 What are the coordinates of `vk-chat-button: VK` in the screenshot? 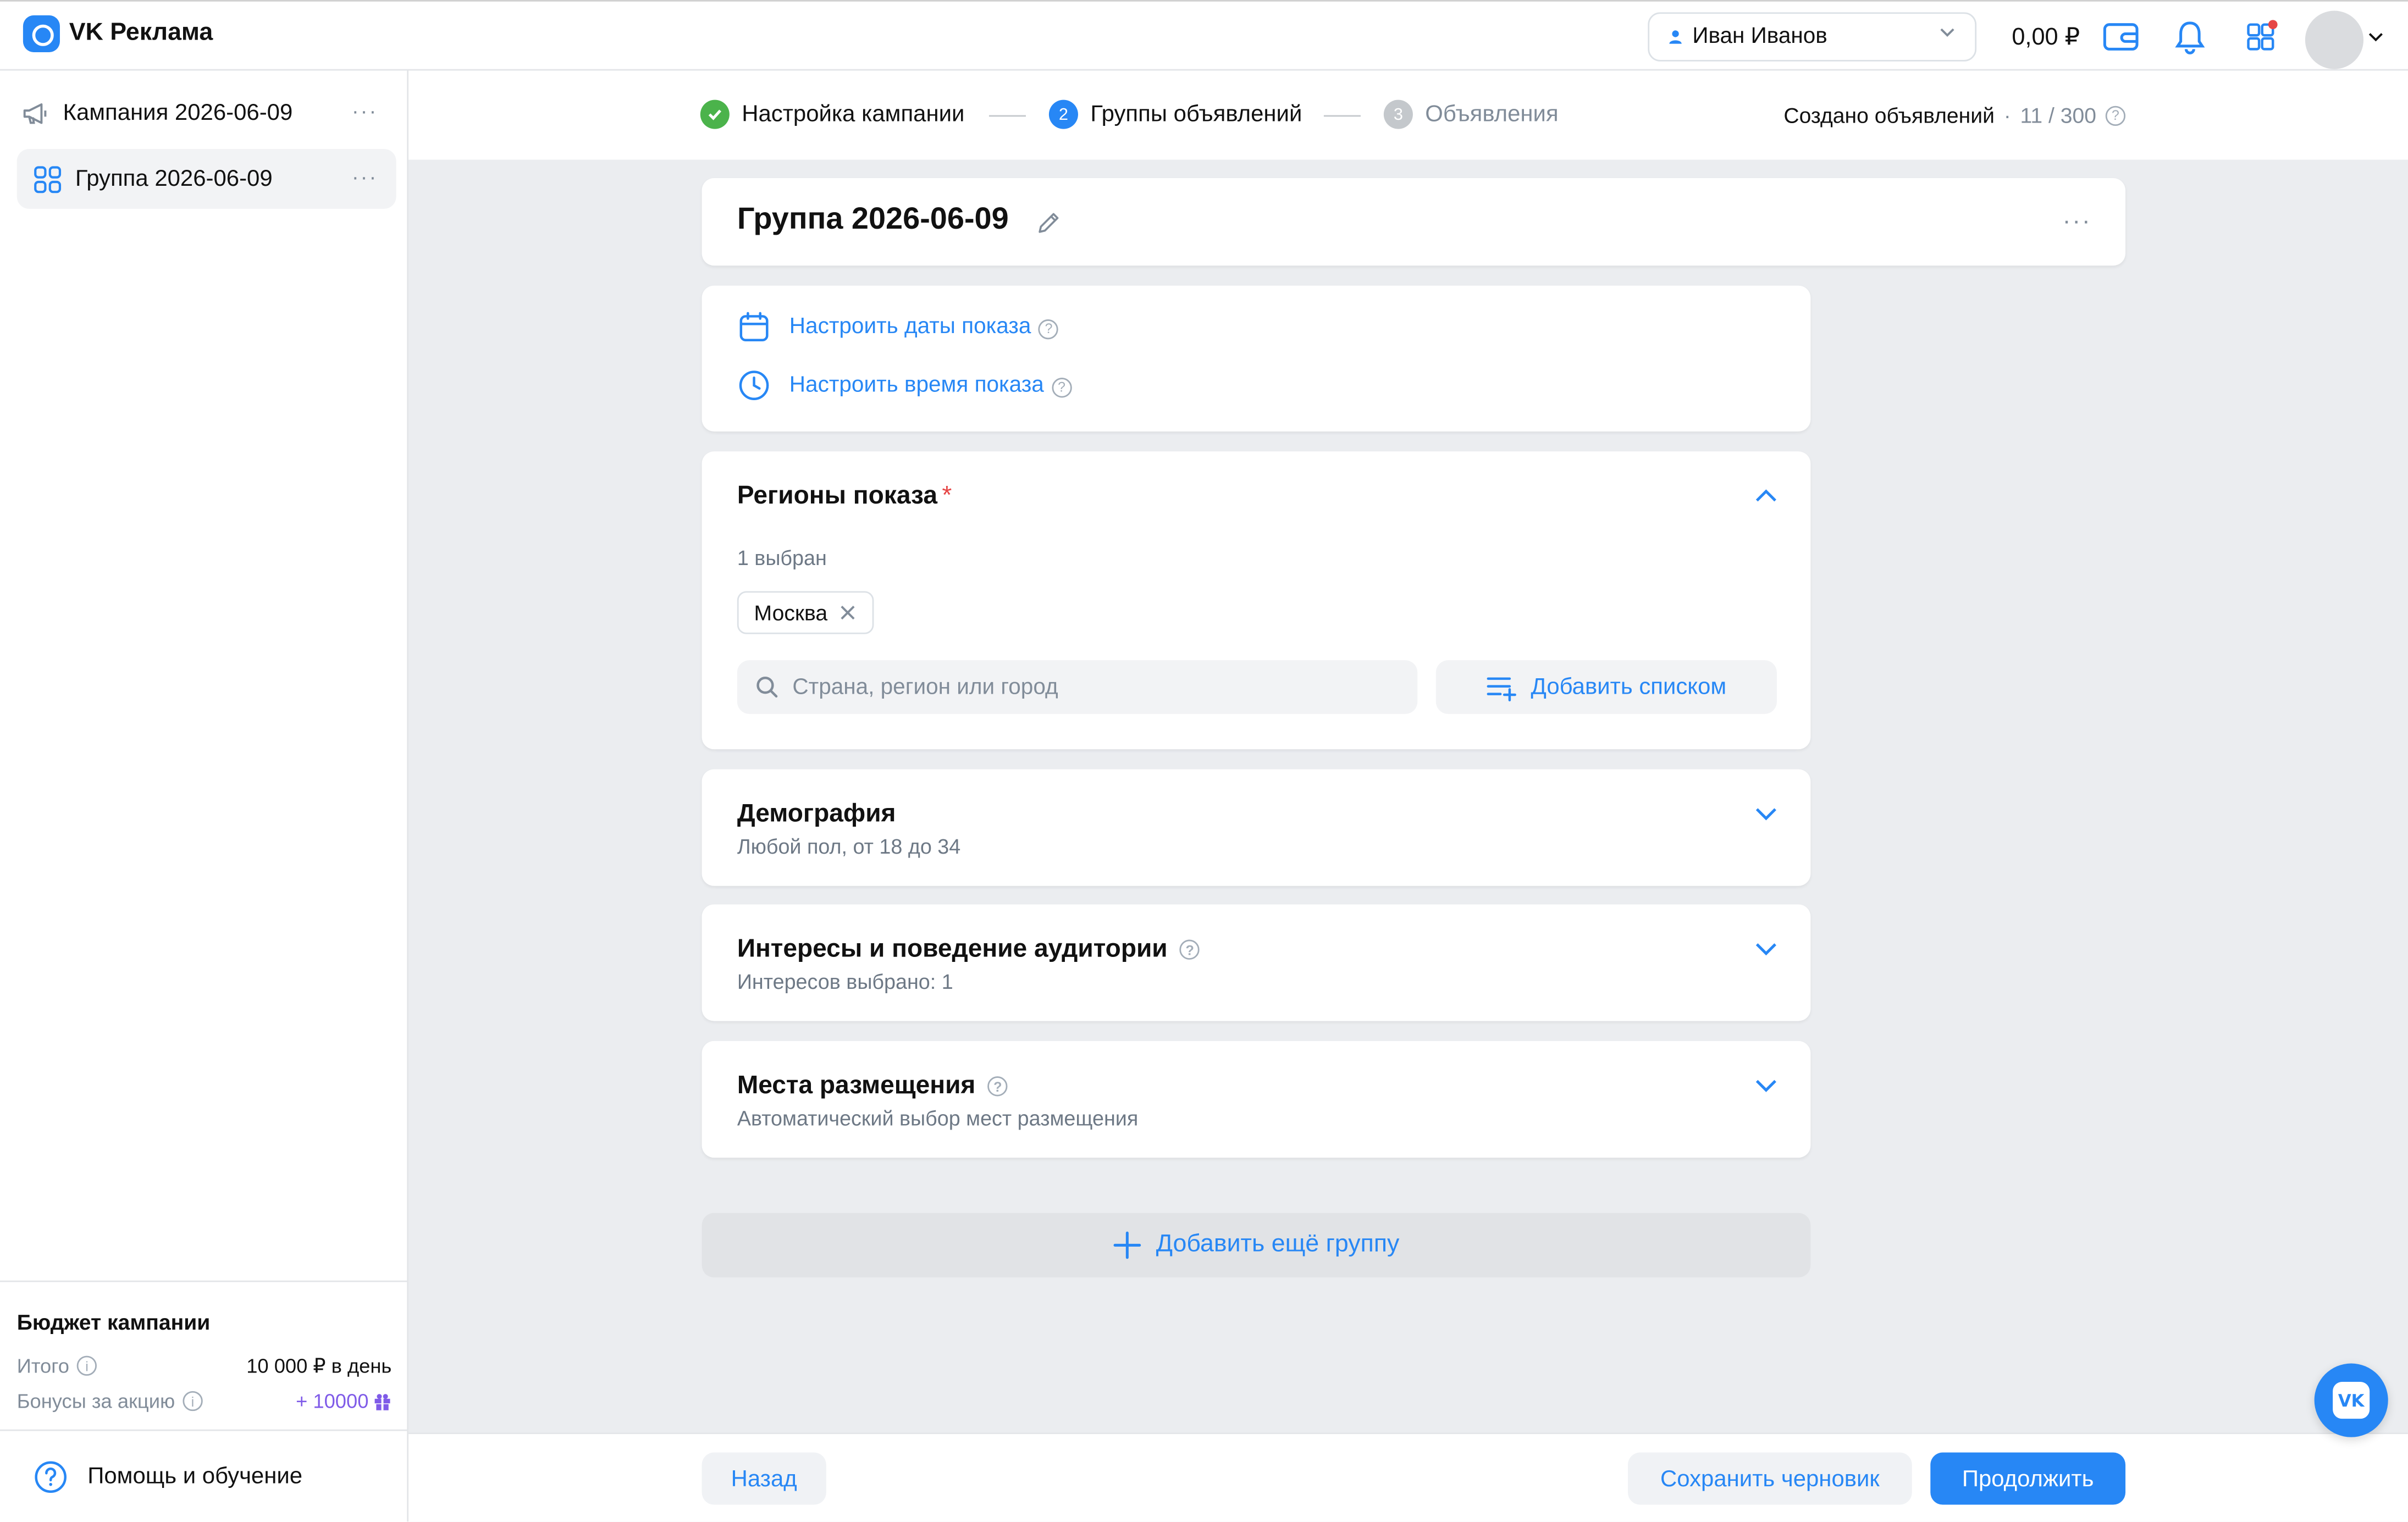 It's located at (2351, 1400).